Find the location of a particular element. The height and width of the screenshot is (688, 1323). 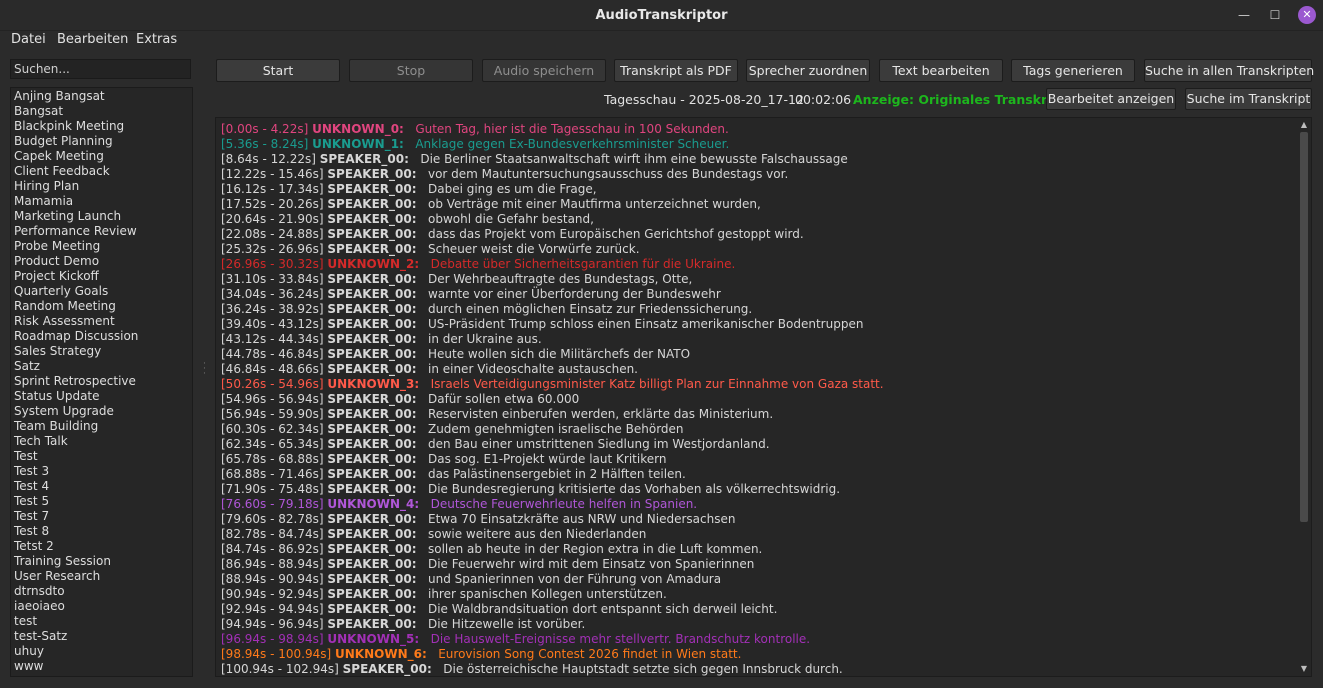

timestamp: [62.34s - 65.34s] is located at coordinates (272, 444).